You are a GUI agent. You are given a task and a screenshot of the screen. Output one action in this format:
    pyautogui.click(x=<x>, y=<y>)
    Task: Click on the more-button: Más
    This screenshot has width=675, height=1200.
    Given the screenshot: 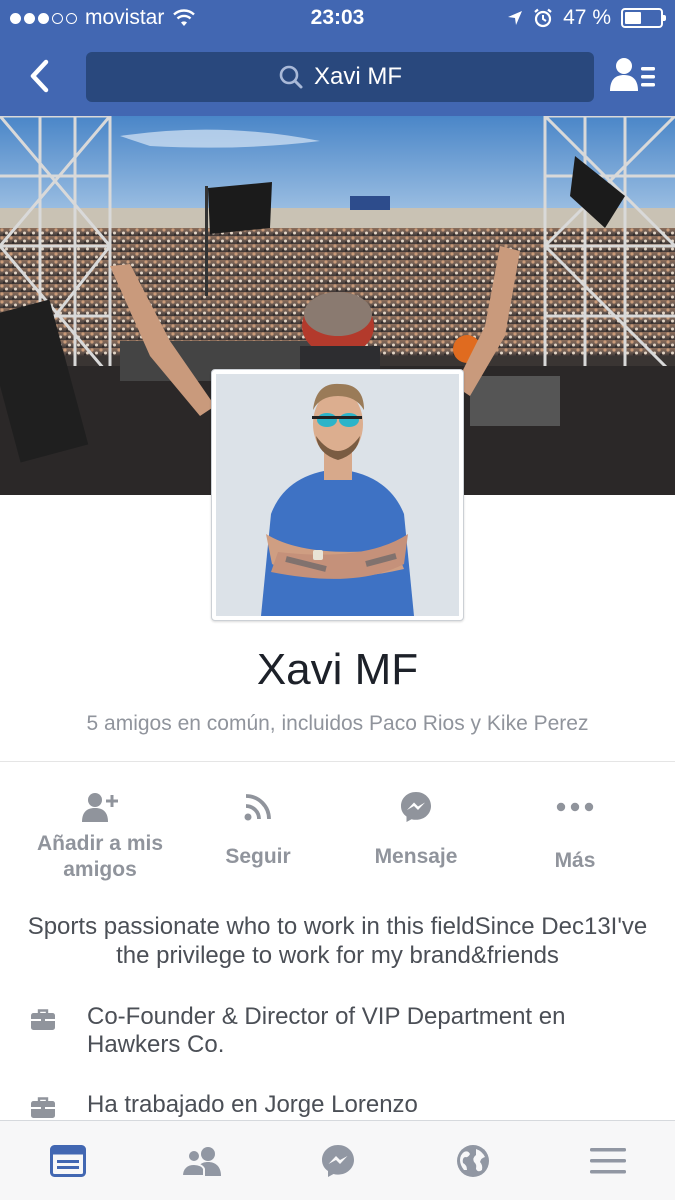 What is the action you would take?
    pyautogui.click(x=575, y=828)
    